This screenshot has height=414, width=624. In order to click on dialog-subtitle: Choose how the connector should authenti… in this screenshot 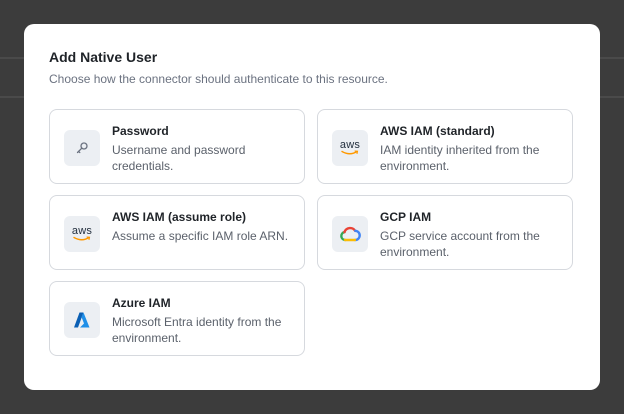, I will do `click(218, 79)`.